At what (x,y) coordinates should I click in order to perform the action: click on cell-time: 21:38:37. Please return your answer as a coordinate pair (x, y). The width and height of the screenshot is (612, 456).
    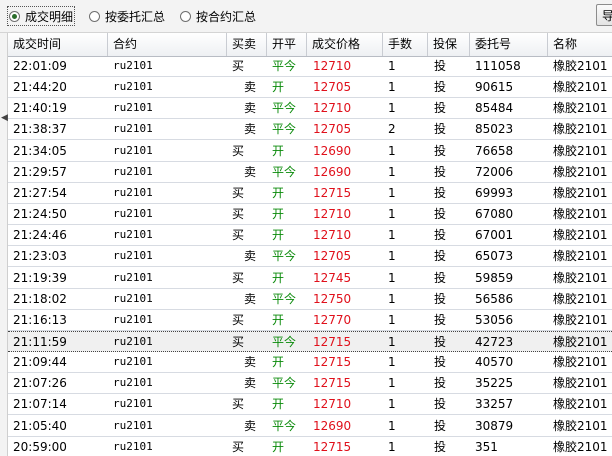
    Looking at the image, I should click on (40, 129).